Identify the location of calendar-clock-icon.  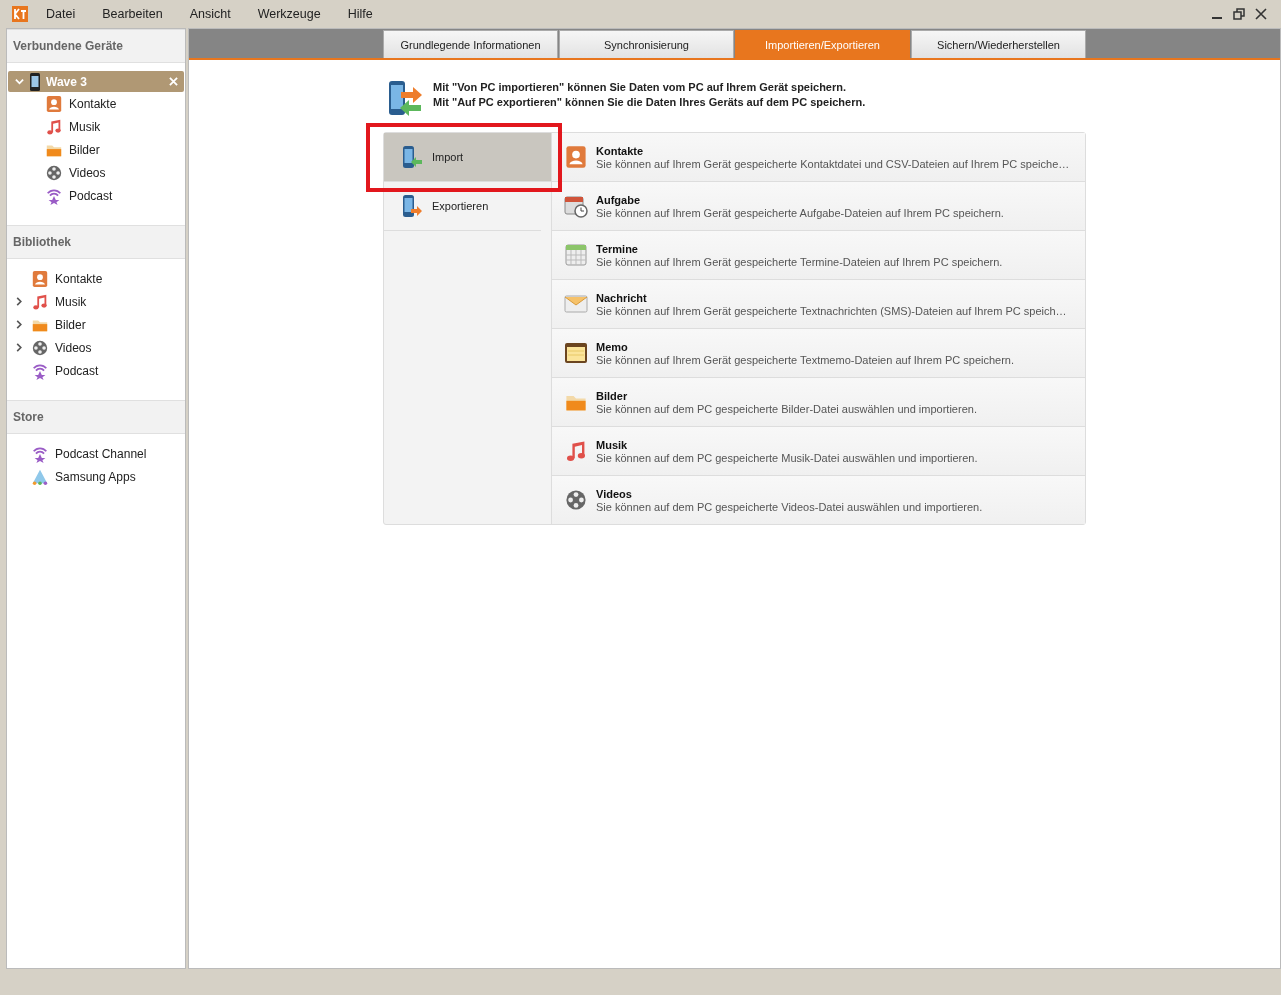
(576, 206).